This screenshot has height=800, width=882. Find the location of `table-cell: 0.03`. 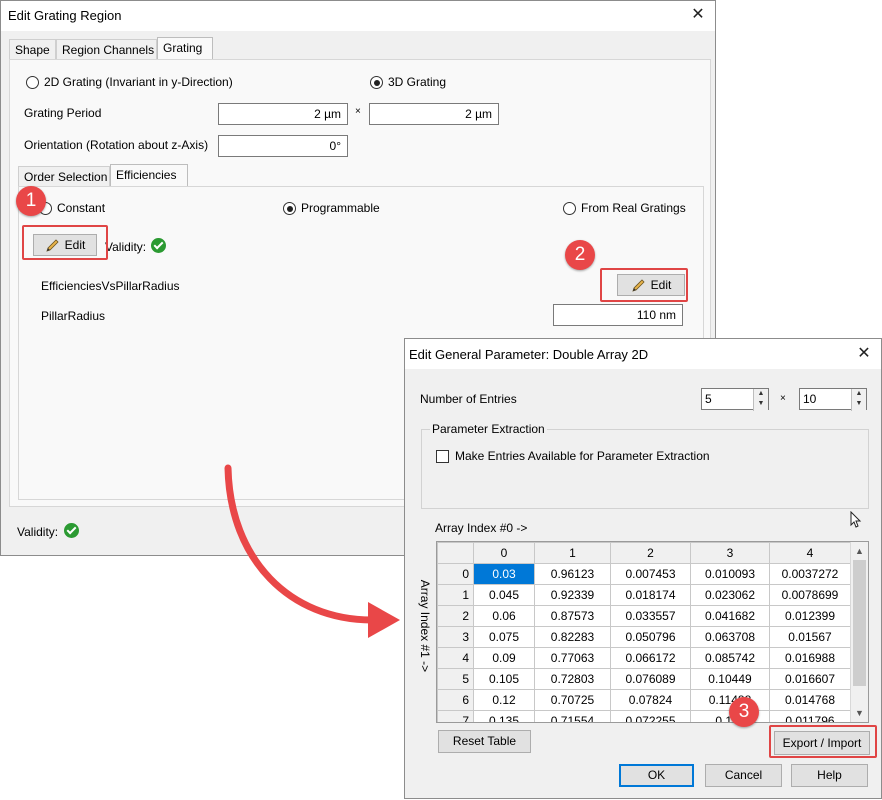

table-cell: 0.03 is located at coordinates (504, 574).